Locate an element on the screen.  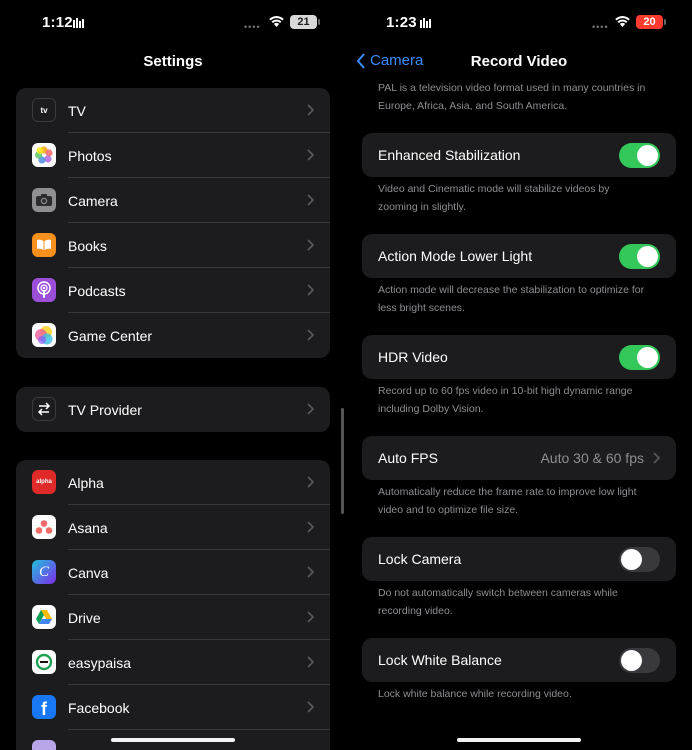
settings-item-label: Canva is located at coordinates (88, 572).